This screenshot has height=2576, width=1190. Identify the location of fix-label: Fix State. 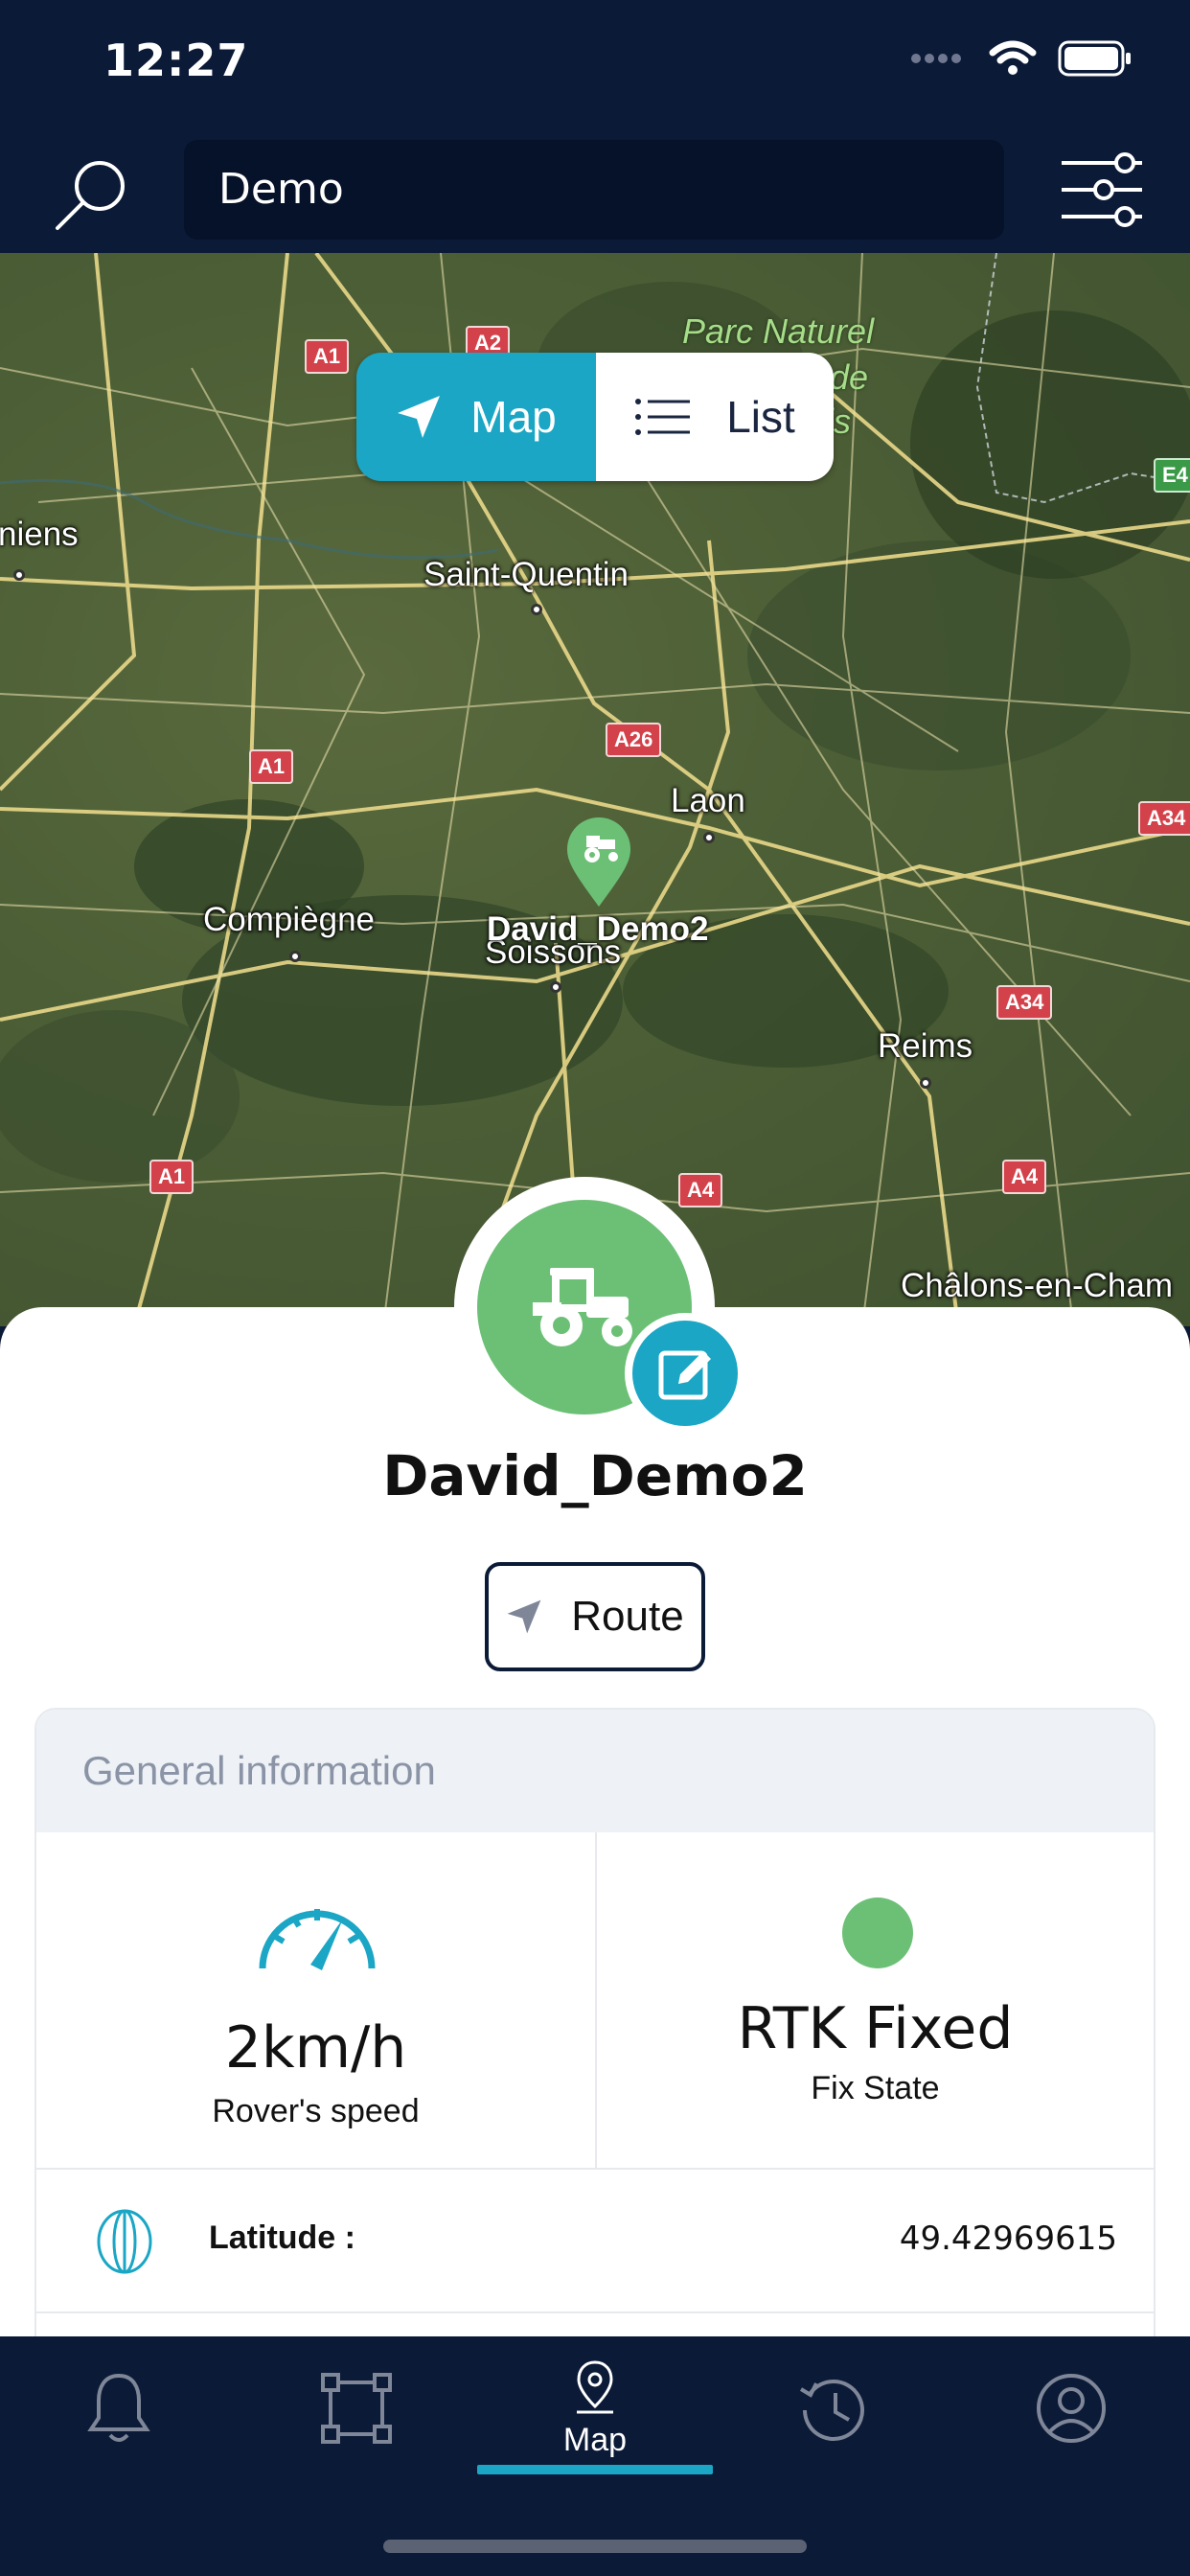
(875, 2088).